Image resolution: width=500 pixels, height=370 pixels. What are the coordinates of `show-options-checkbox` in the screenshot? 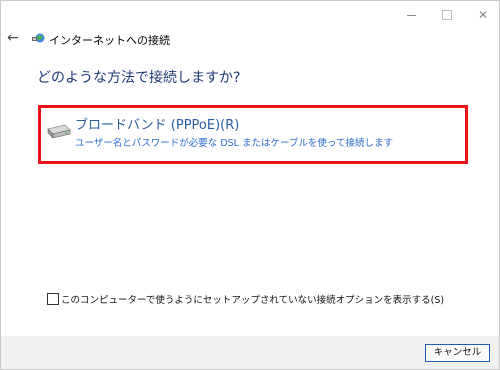 It's located at (53, 299).